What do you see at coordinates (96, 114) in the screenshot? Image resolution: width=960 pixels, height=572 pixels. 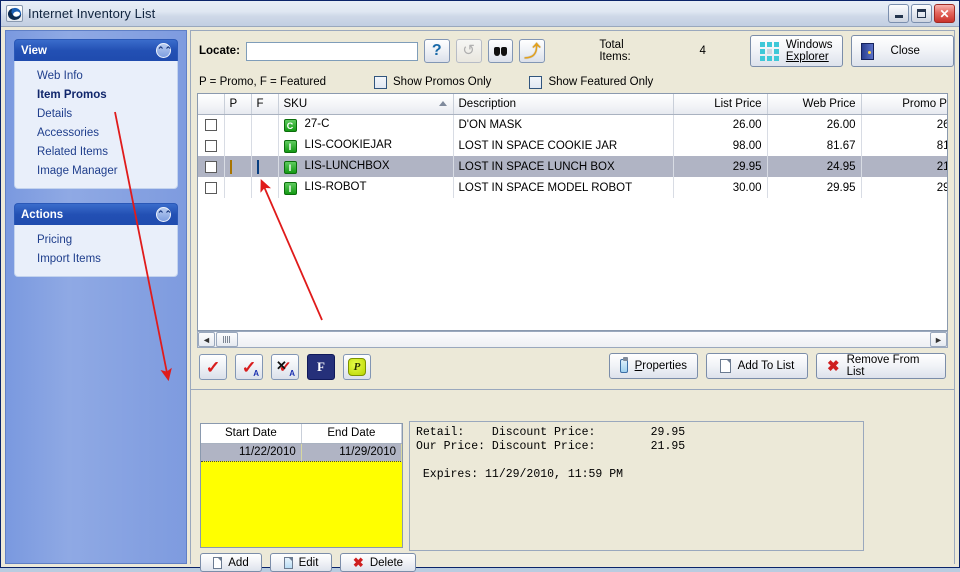 I see `sidebar-item-details: Details` at bounding box center [96, 114].